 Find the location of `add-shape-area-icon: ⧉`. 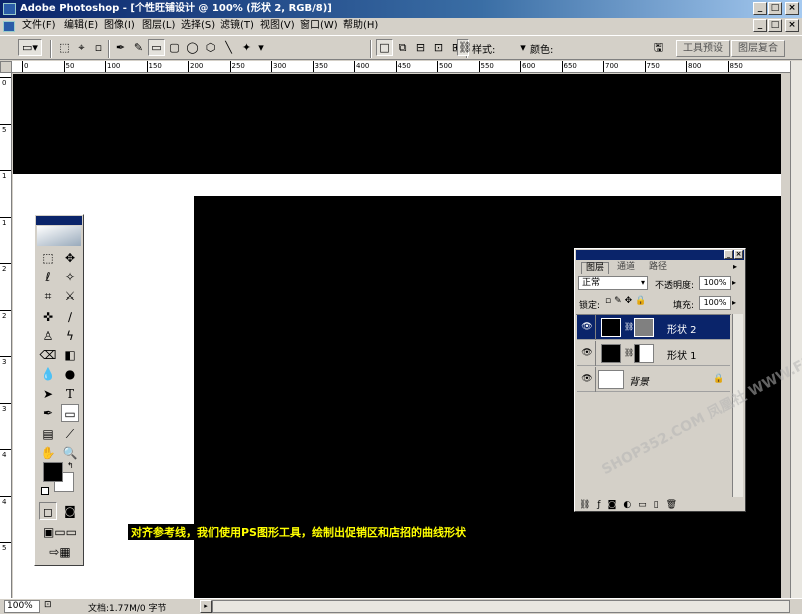

add-shape-area-icon: ⧉ is located at coordinates (402, 47).